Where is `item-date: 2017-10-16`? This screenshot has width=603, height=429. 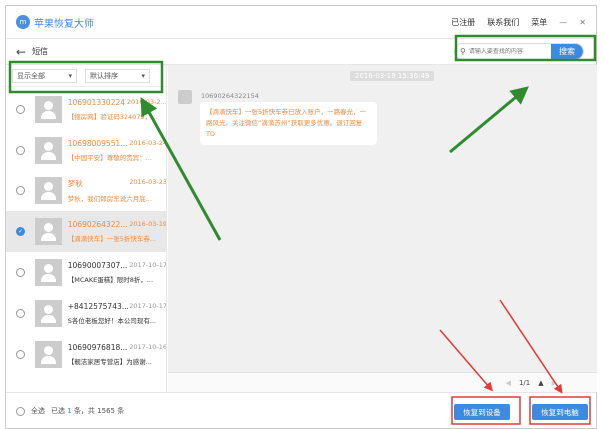 item-date: 2017-10-16 is located at coordinates (148, 346).